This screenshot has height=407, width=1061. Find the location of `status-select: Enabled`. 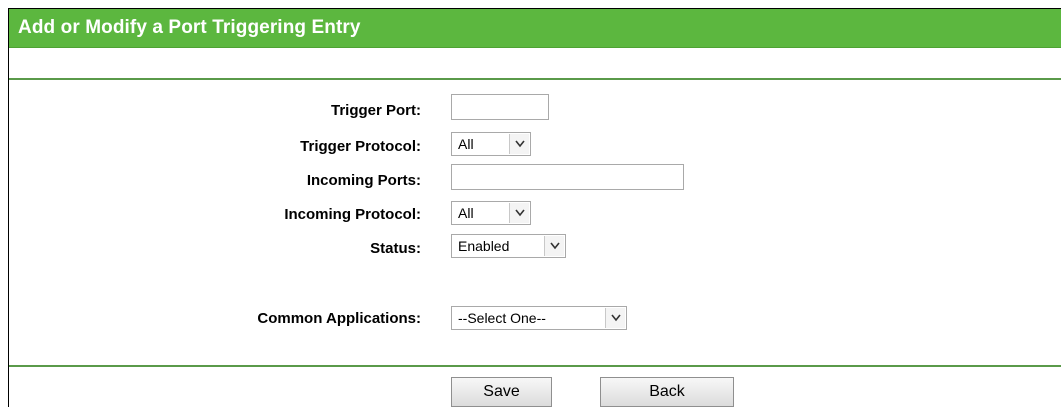

status-select: Enabled is located at coordinates (508, 246).